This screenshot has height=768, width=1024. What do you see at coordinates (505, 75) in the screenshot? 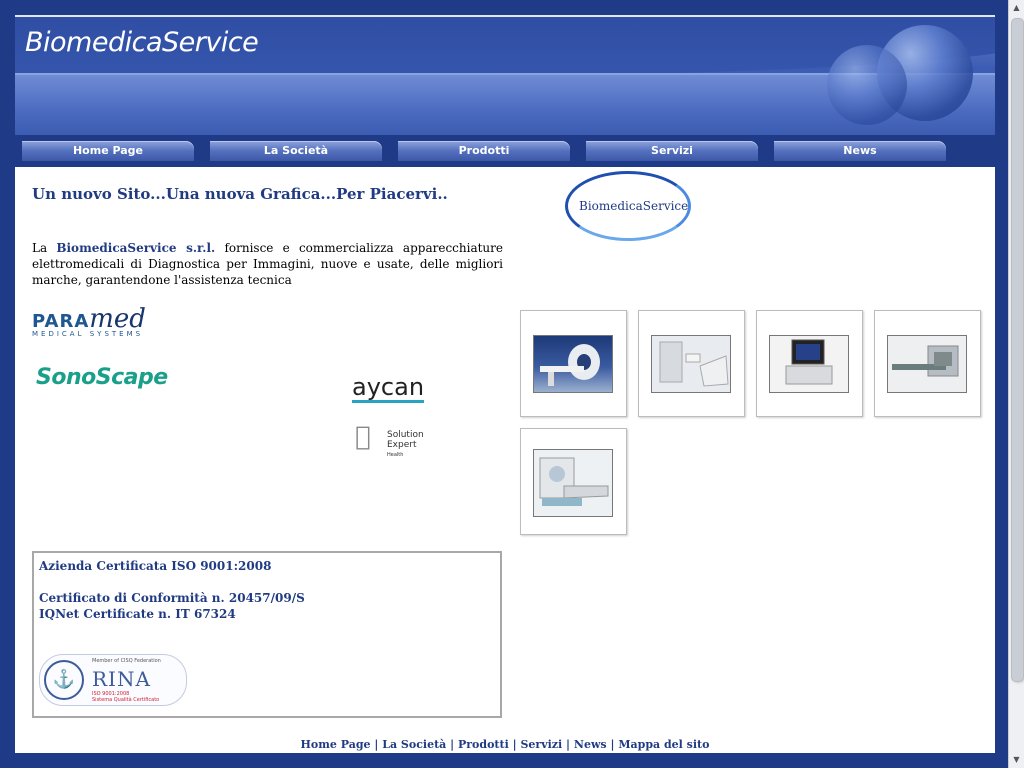
I see `header-banner: BiomedicaService` at bounding box center [505, 75].